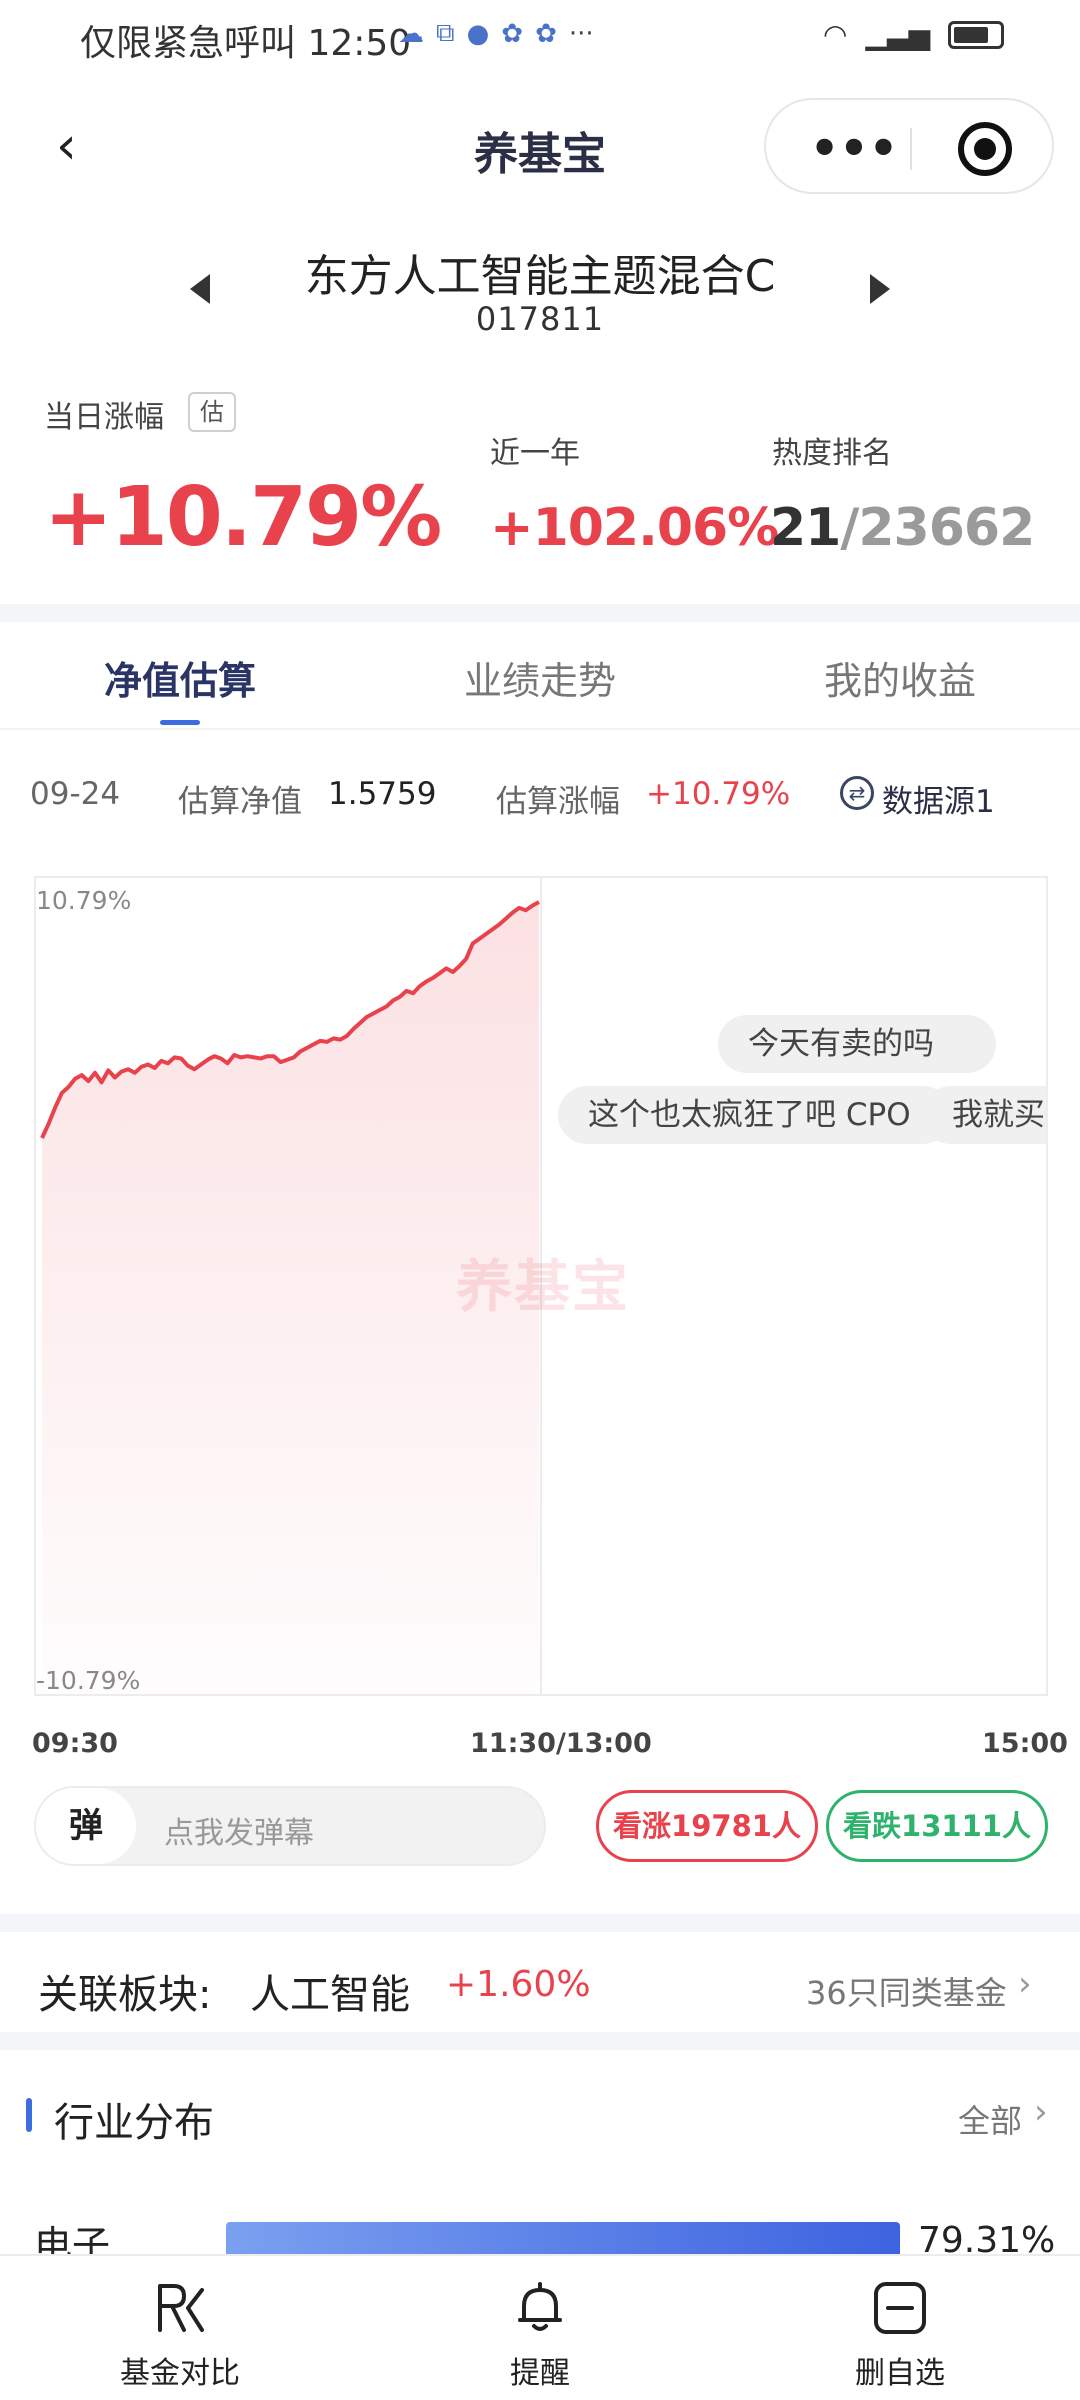 The width and height of the screenshot is (1080, 2400). Describe the element at coordinates (134, 2123) in the screenshot. I see `industry-title: 行业分布` at that location.